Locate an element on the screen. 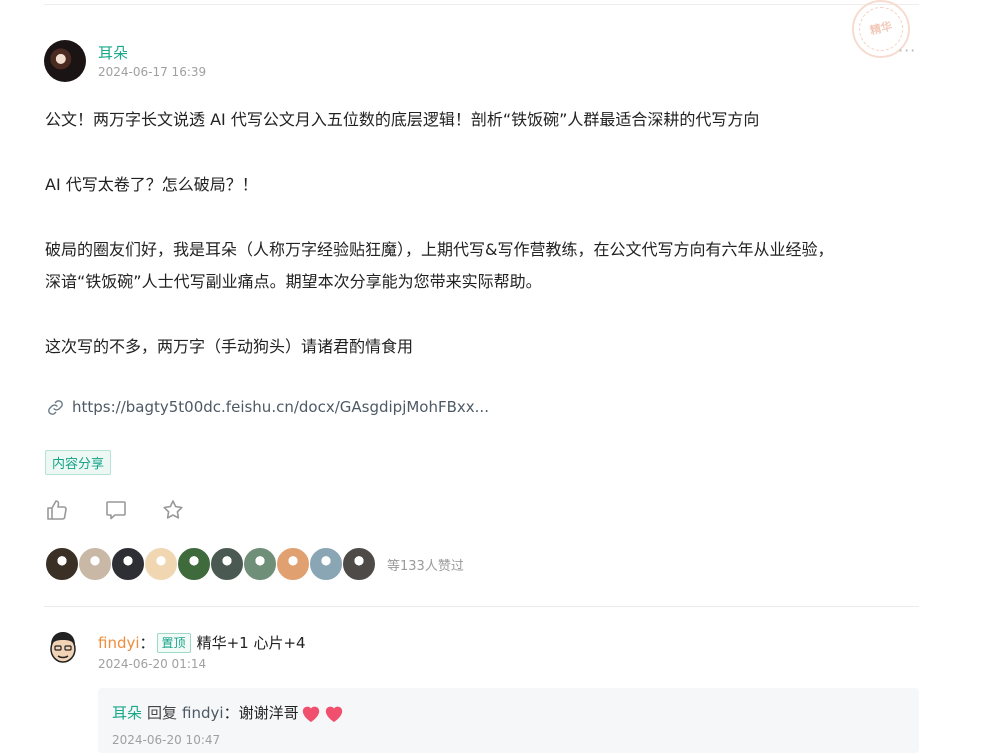  reply-target: findyi is located at coordinates (203, 713).